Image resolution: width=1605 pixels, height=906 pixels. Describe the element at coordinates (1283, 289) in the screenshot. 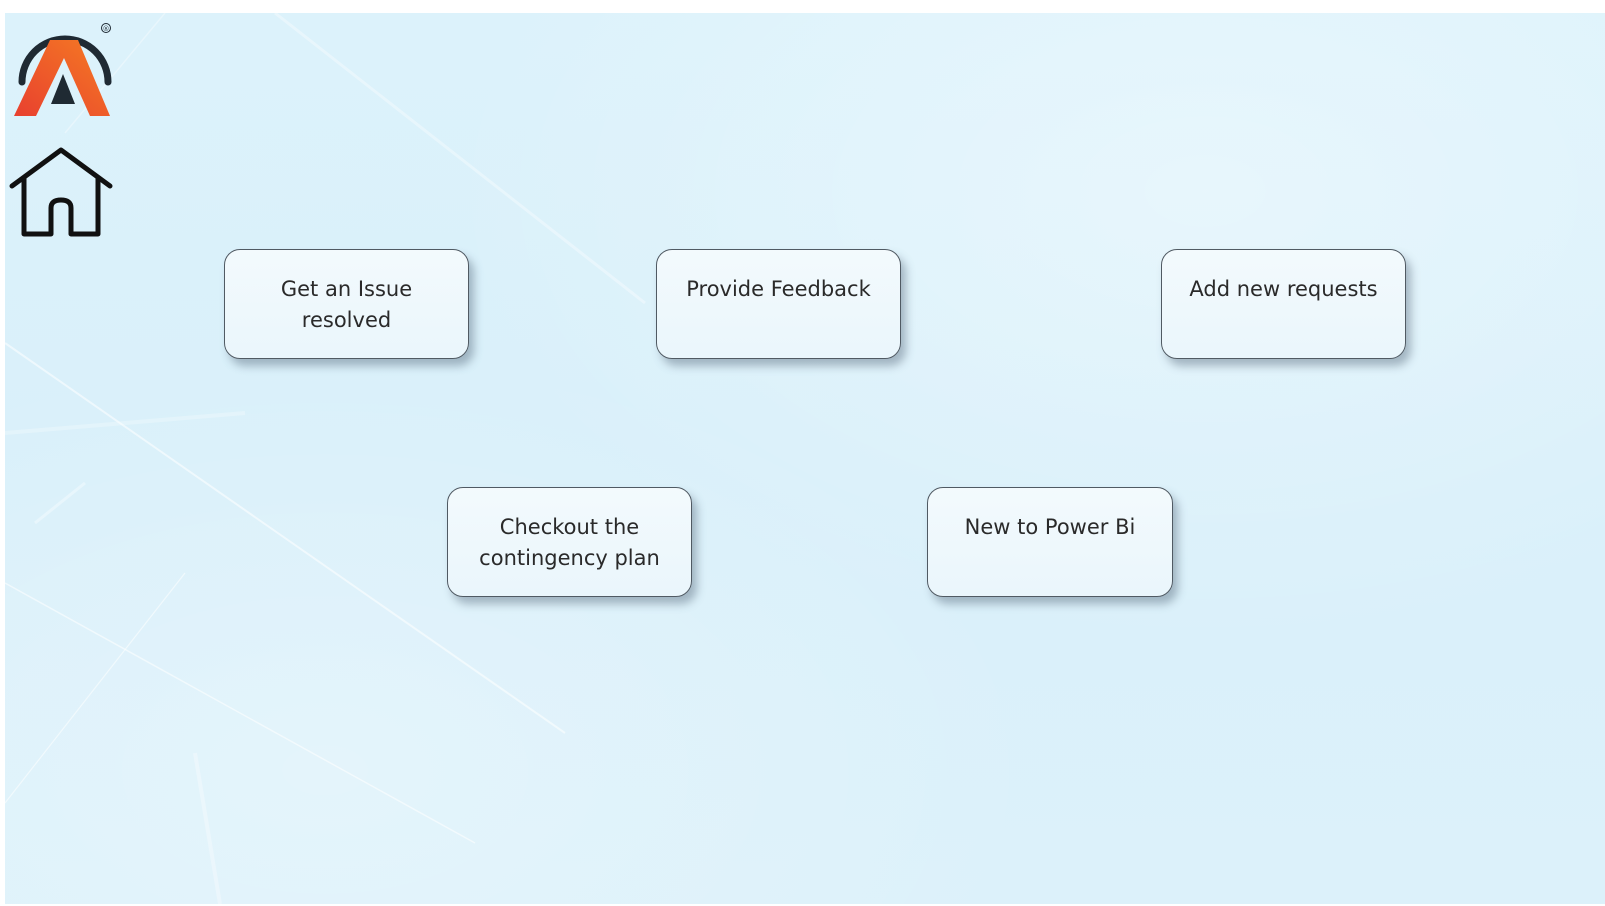

I see `add-new-requests-label: Add new requests` at that location.